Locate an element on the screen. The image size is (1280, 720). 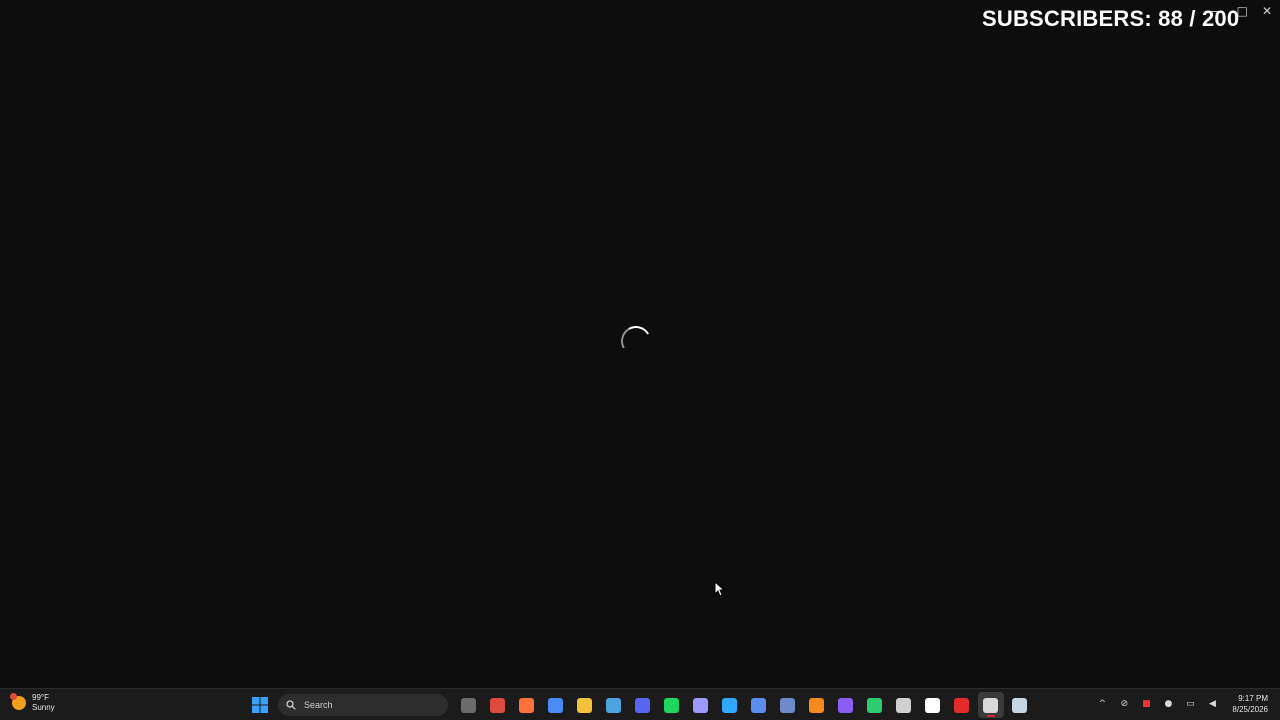
mouse-cursor-icon is located at coordinates (719, 589).